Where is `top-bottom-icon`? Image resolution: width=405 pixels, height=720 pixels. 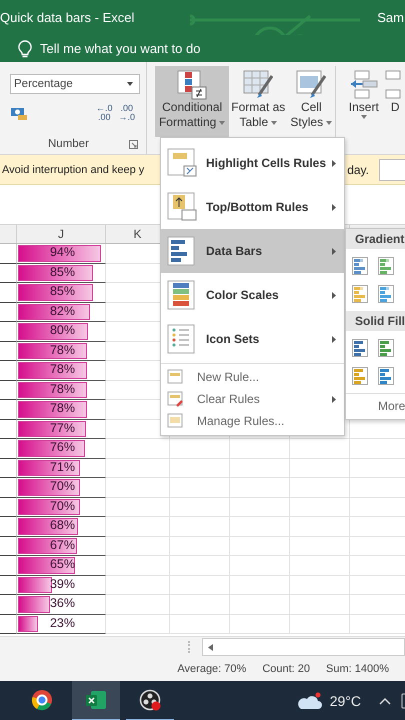
top-bottom-icon is located at coordinates (182, 207).